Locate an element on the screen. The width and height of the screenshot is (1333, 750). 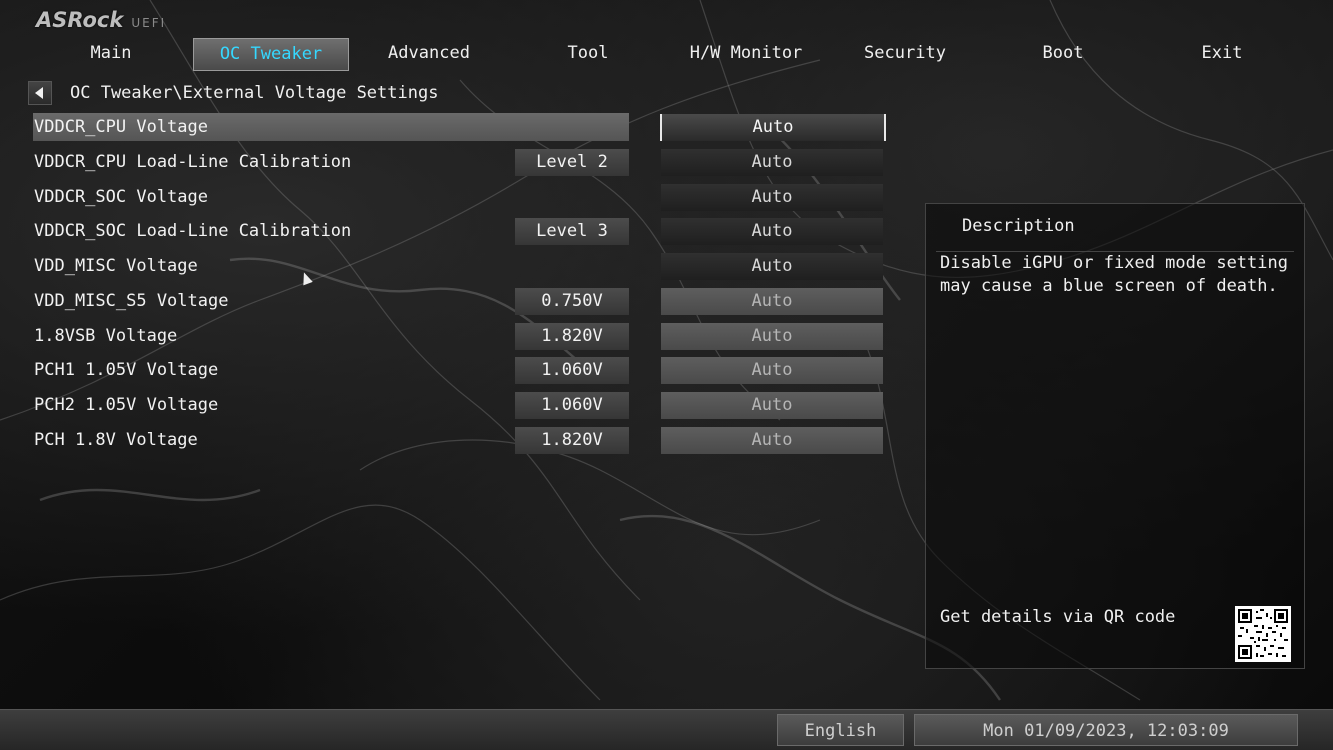
setting-label: VDD_MISC_S5 Voltage is located at coordinates (131, 301).